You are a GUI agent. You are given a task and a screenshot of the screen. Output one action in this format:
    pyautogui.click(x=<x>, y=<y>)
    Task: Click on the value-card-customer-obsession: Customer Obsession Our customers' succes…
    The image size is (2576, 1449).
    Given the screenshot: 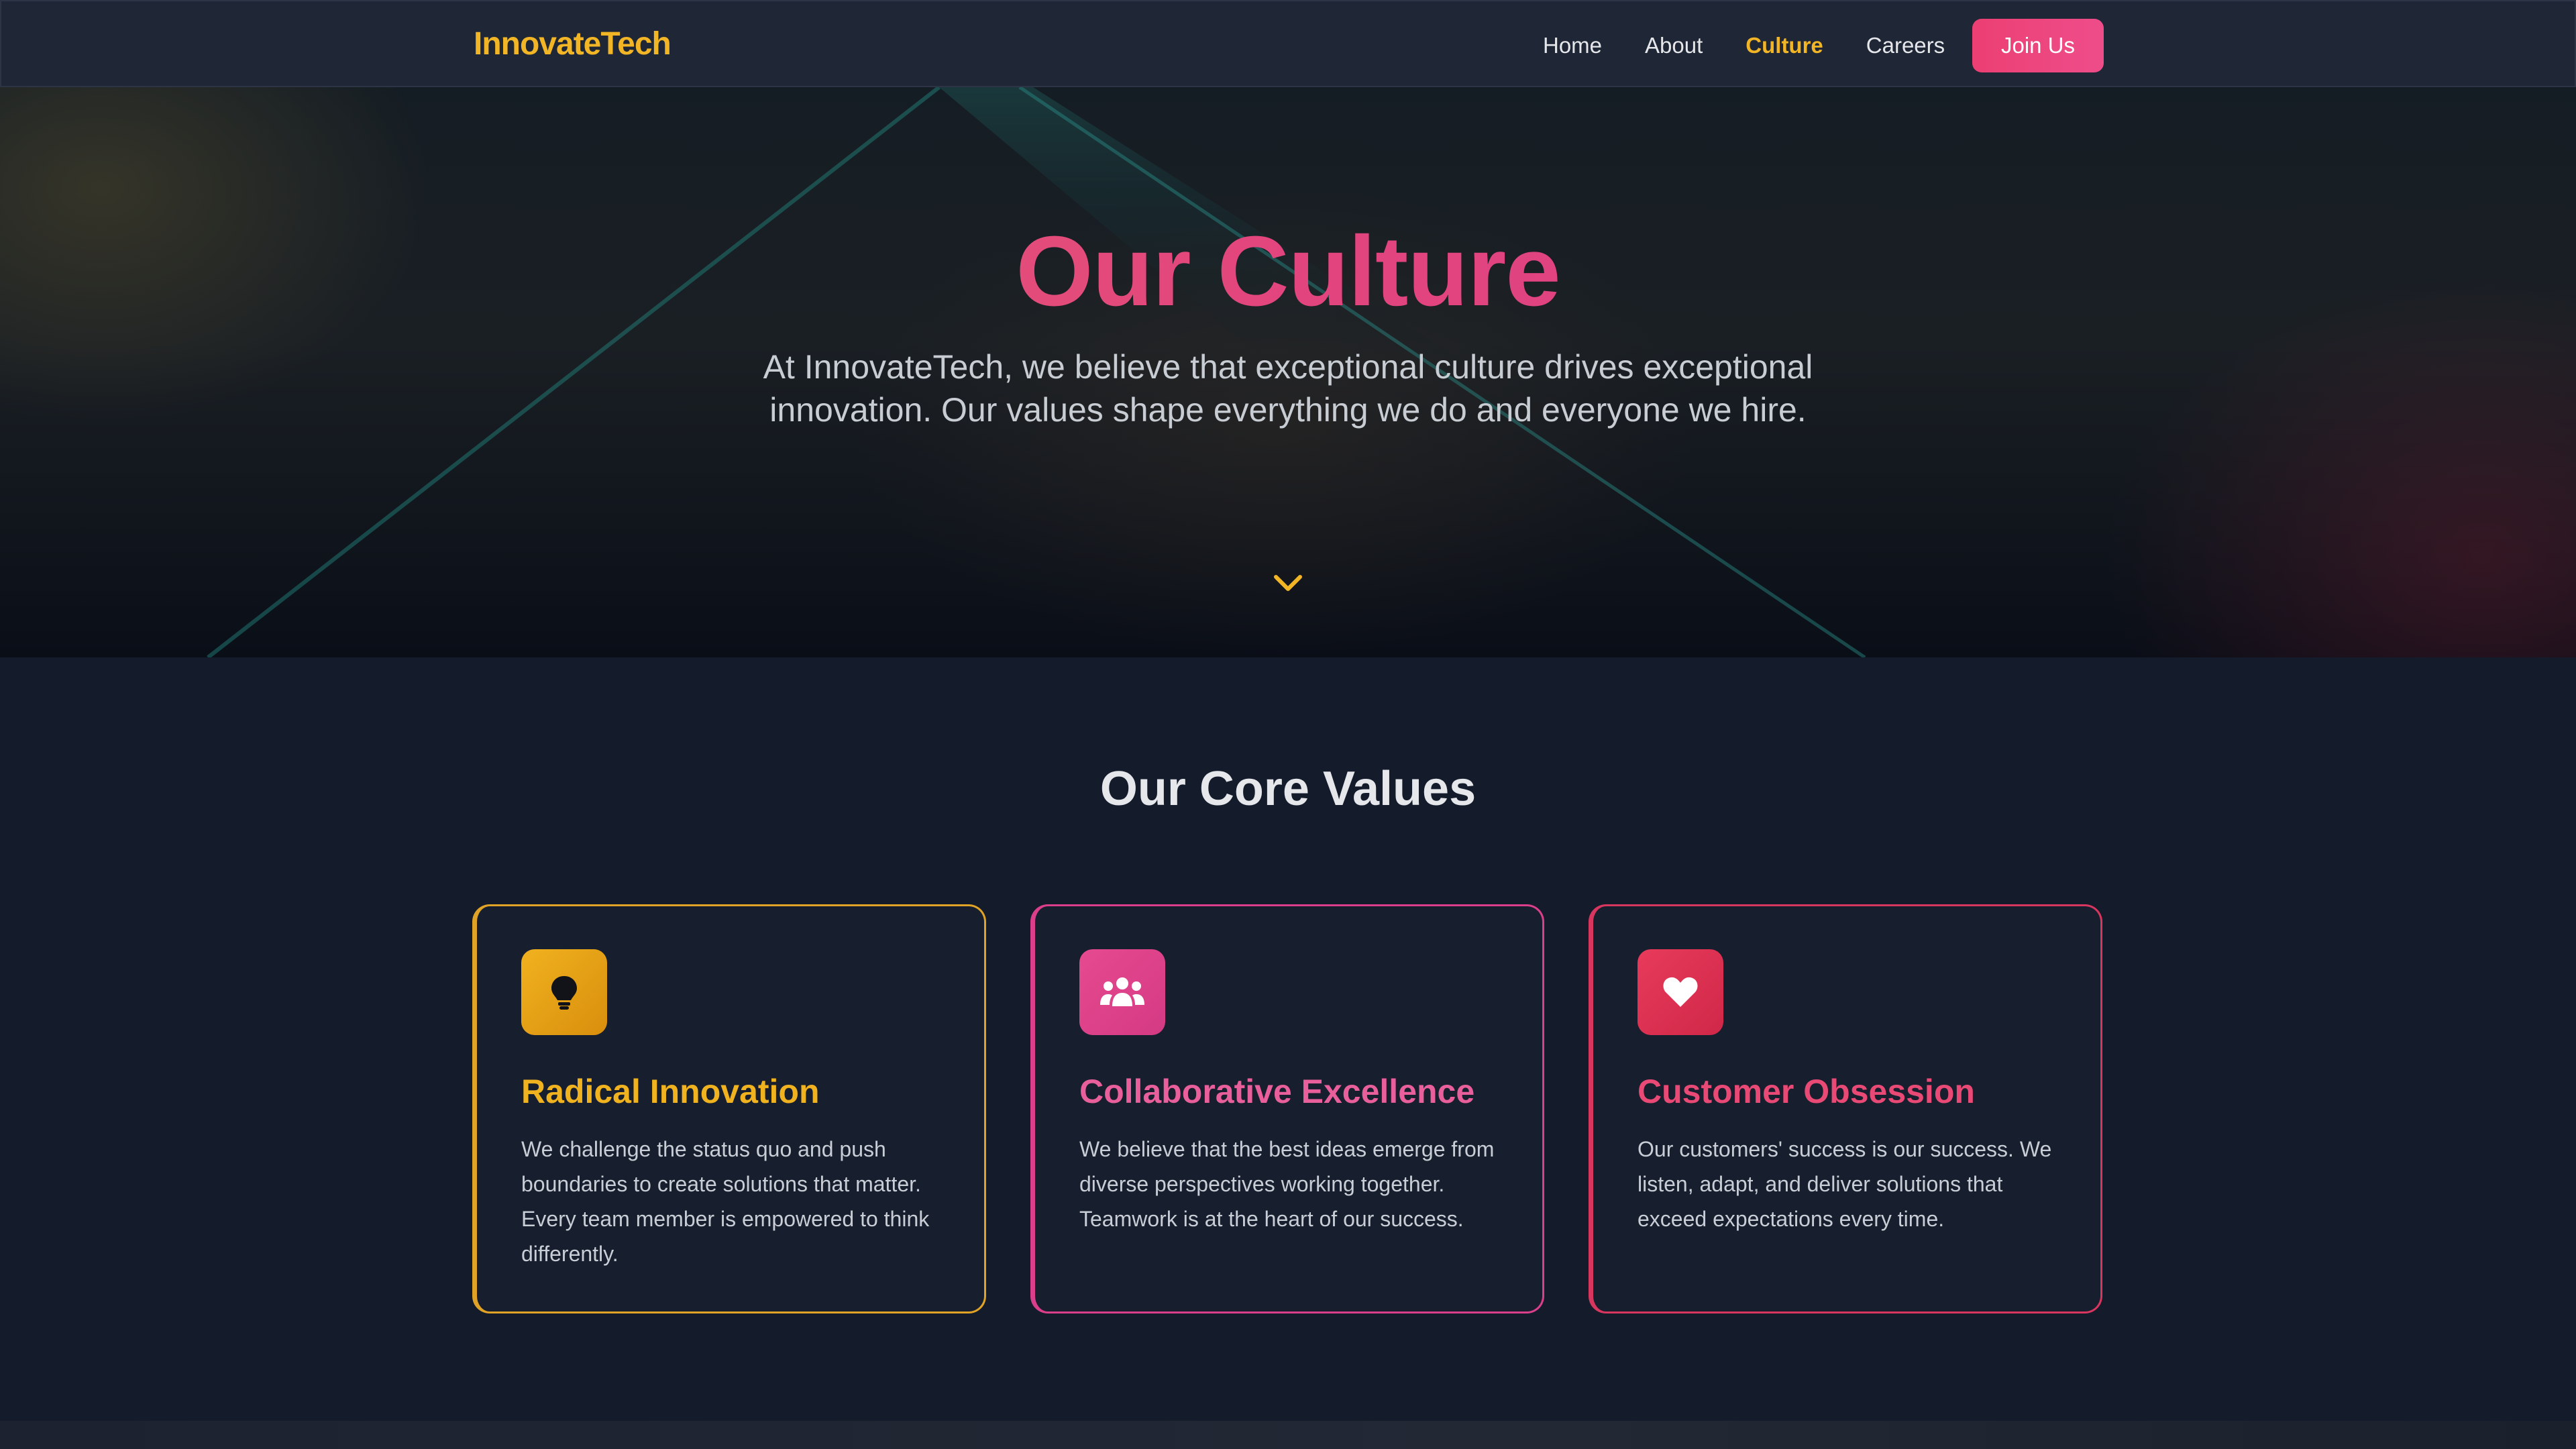 What is the action you would take?
    pyautogui.click(x=1845, y=1108)
    